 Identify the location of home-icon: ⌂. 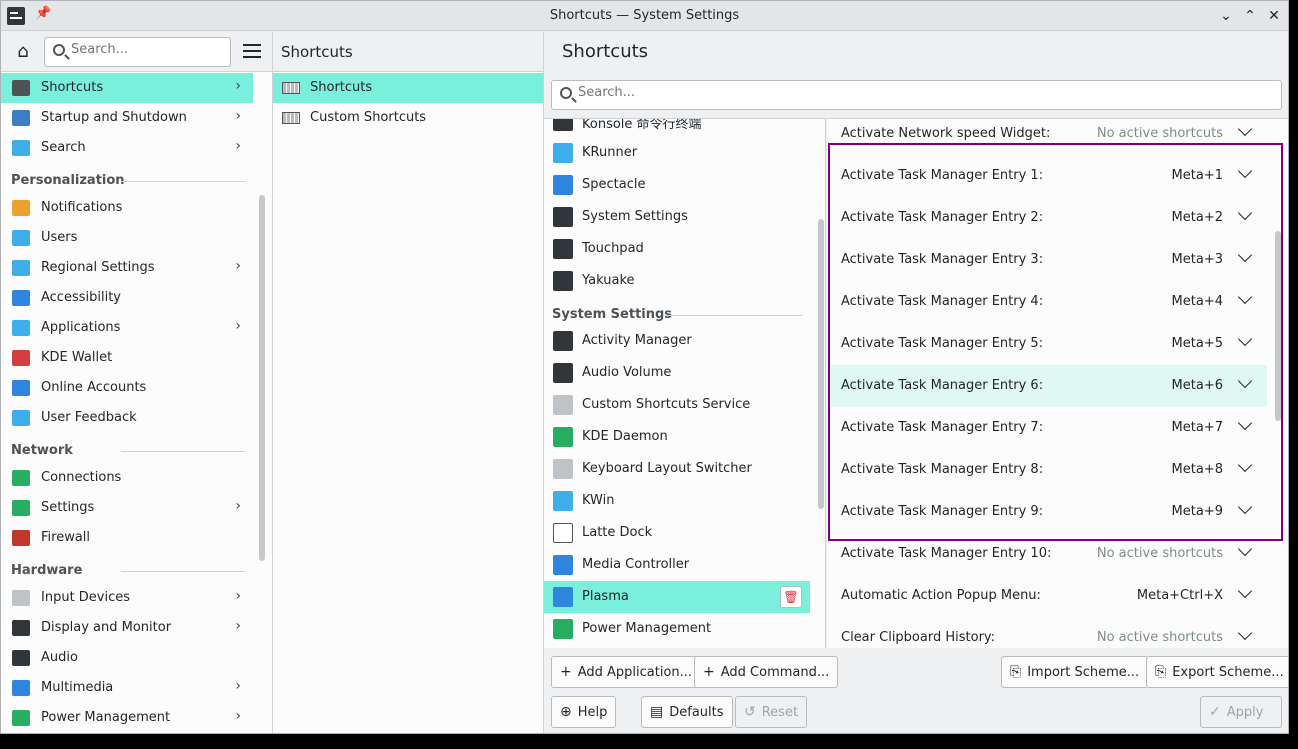
(23, 52).